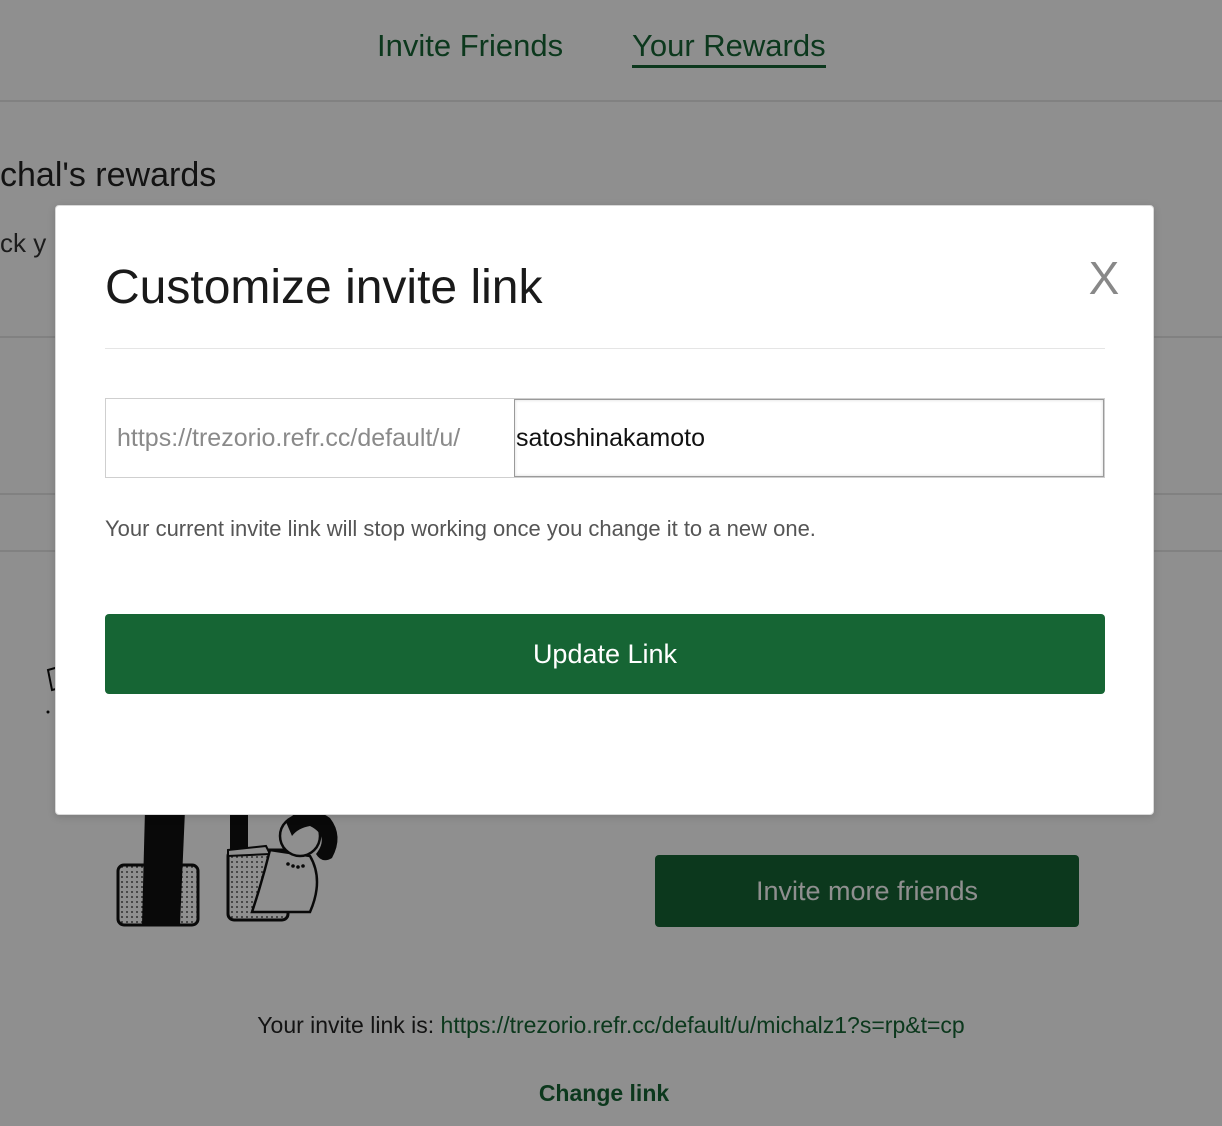 The image size is (1222, 1126). What do you see at coordinates (605, 654) in the screenshot?
I see `update-link-button: Update Link` at bounding box center [605, 654].